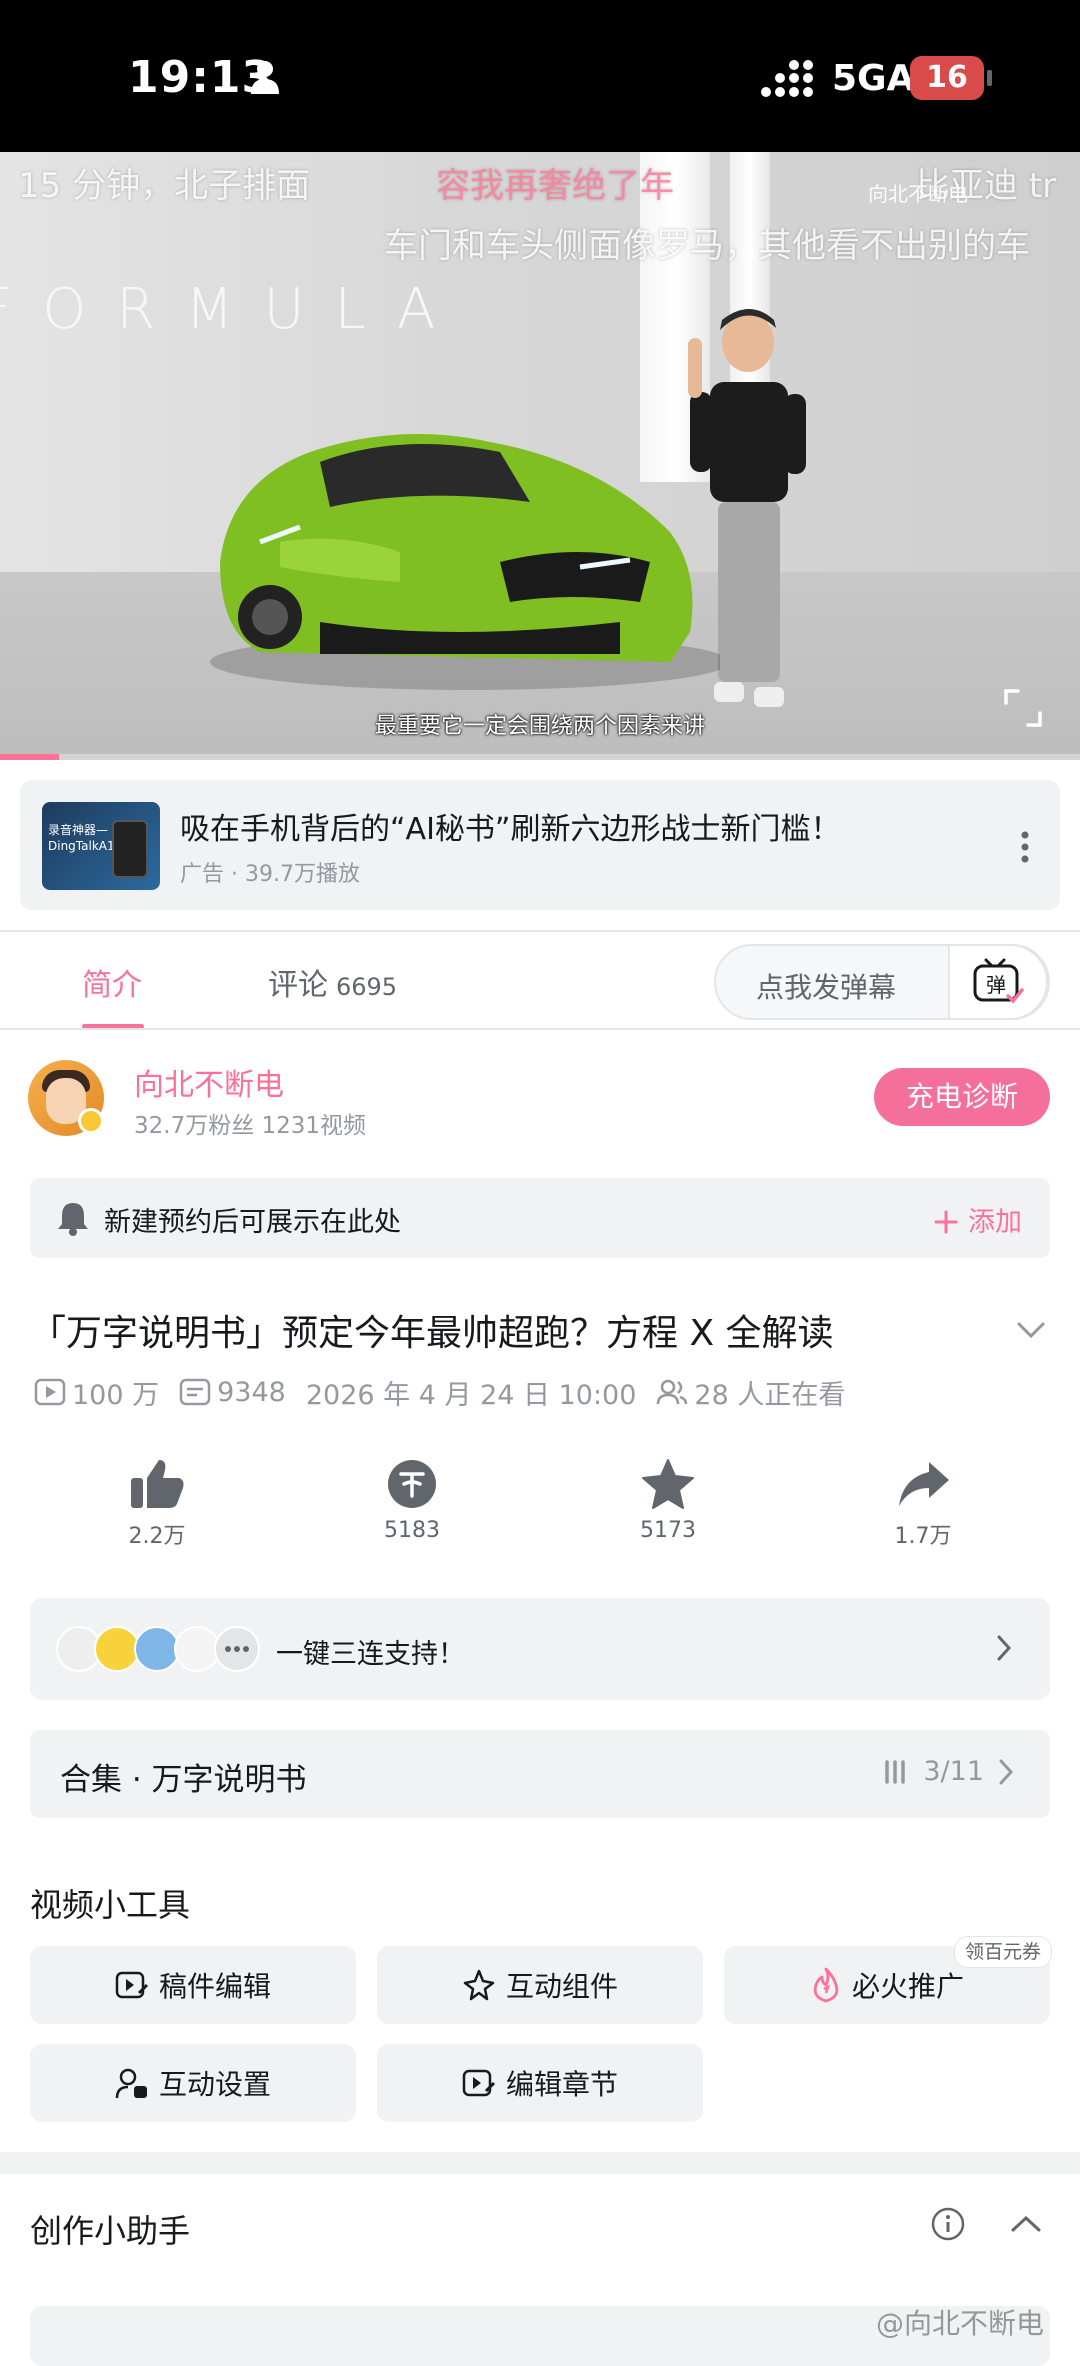  Describe the element at coordinates (540, 1985) in the screenshot. I see `tool-interactive-components: 互动组件` at that location.